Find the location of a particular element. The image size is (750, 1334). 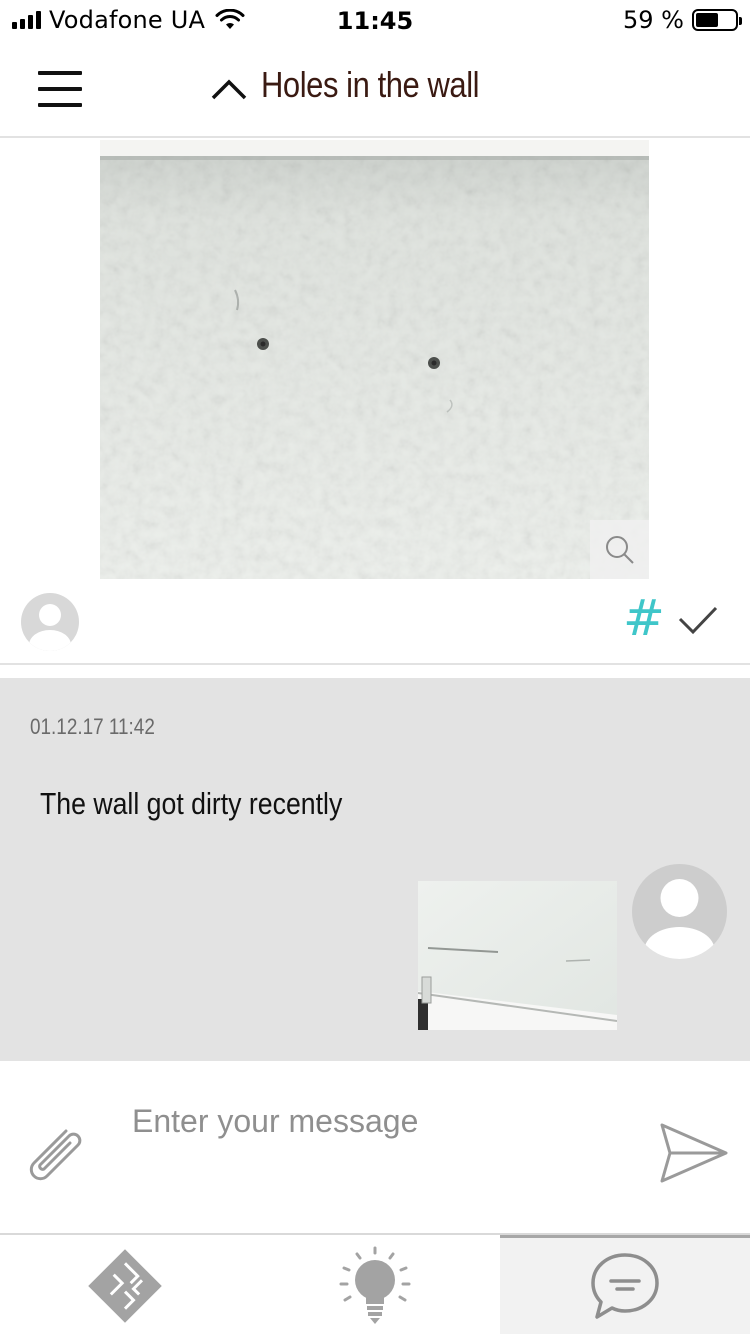

lightbulb-icon is located at coordinates (375, 1285).